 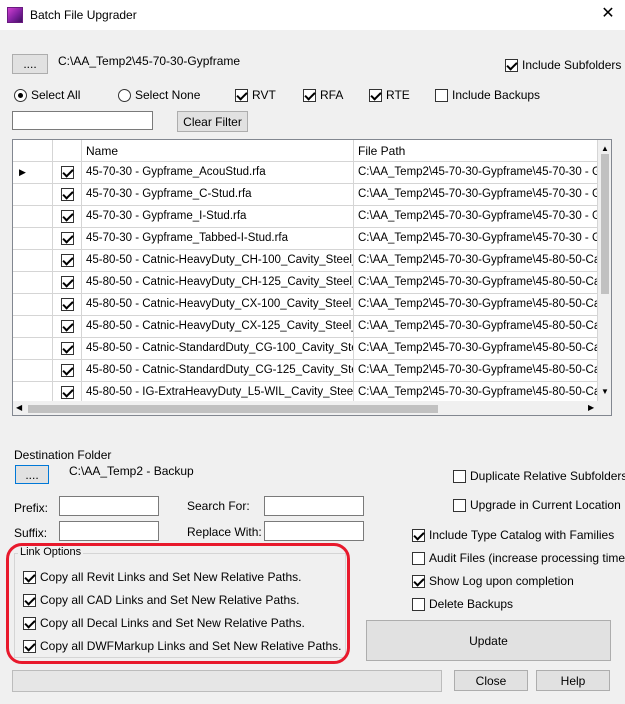 What do you see at coordinates (441, 95) in the screenshot?
I see `include-backups-checkbox` at bounding box center [441, 95].